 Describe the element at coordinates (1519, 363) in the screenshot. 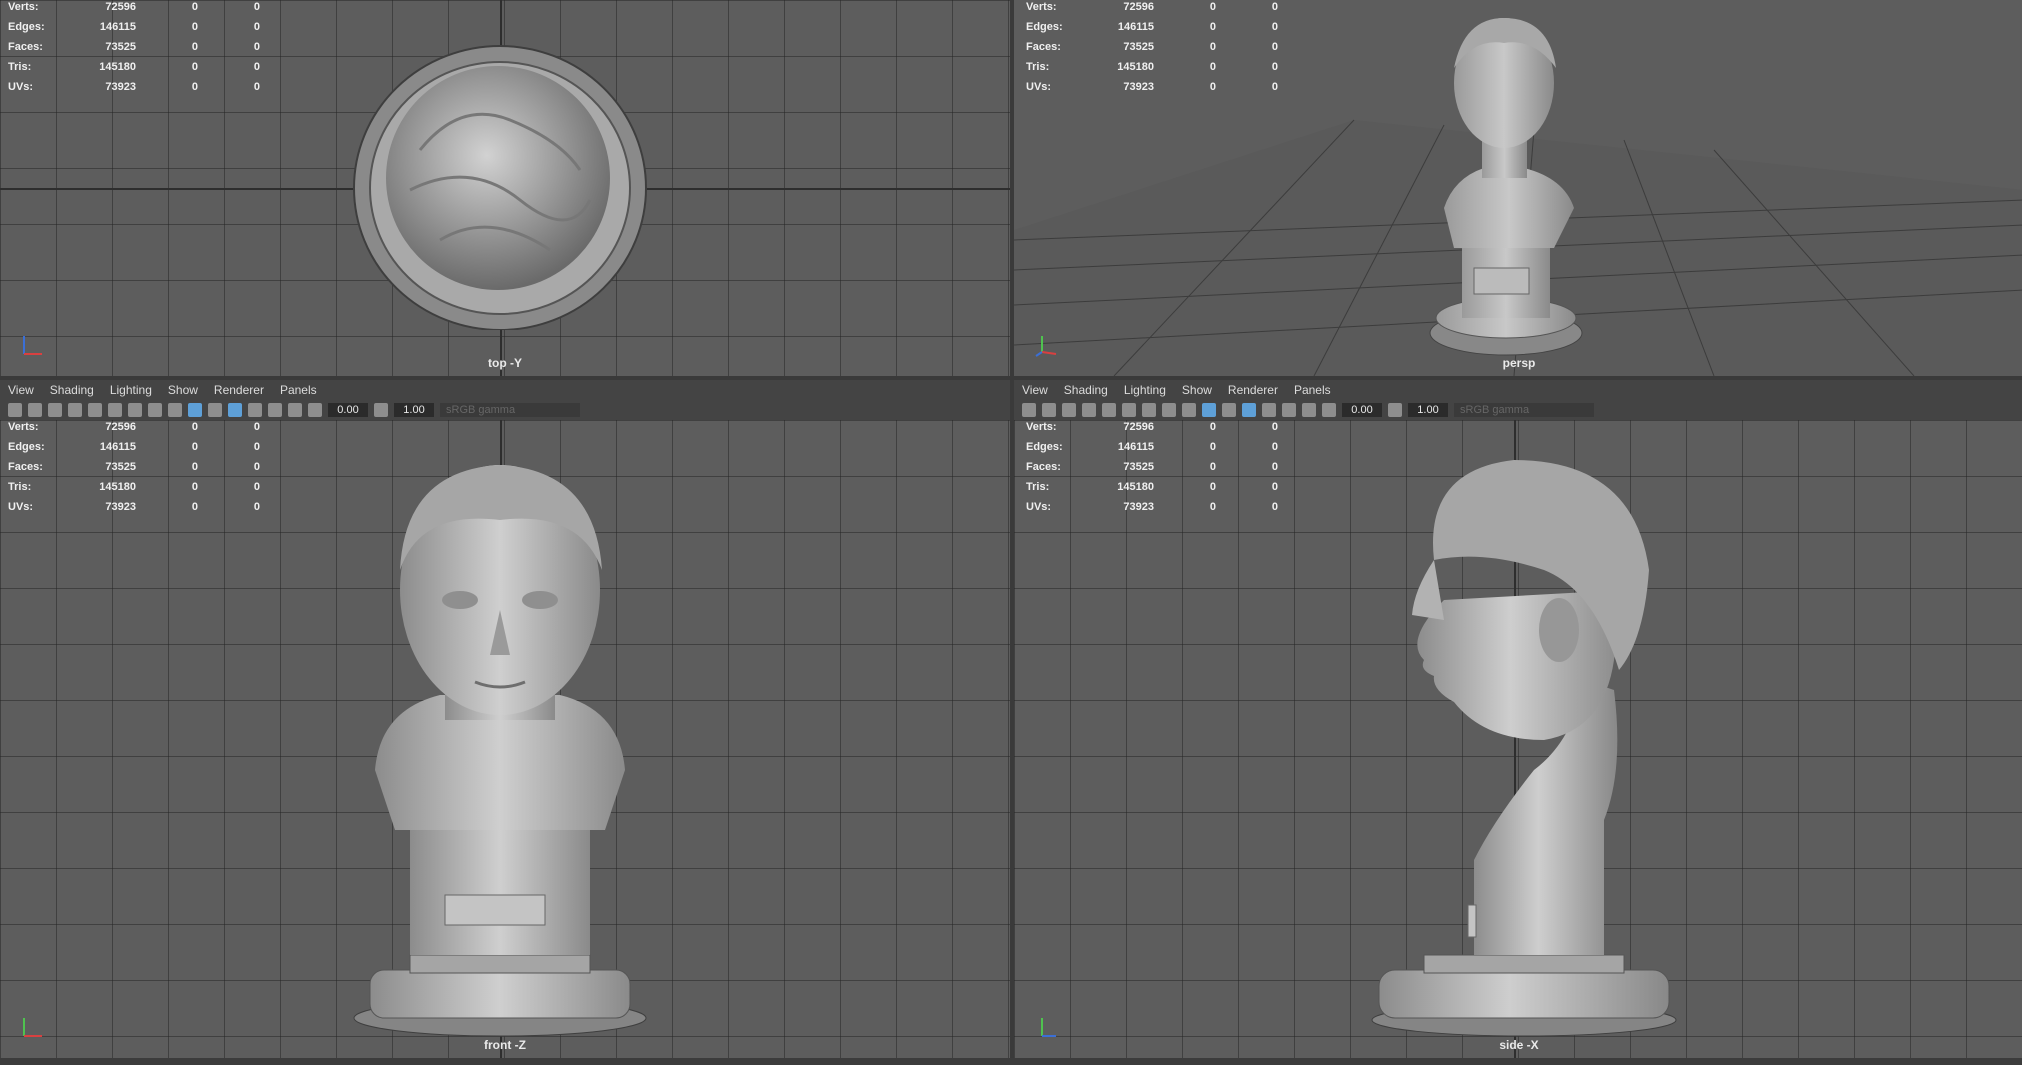

I see `camera-label: persp` at that location.